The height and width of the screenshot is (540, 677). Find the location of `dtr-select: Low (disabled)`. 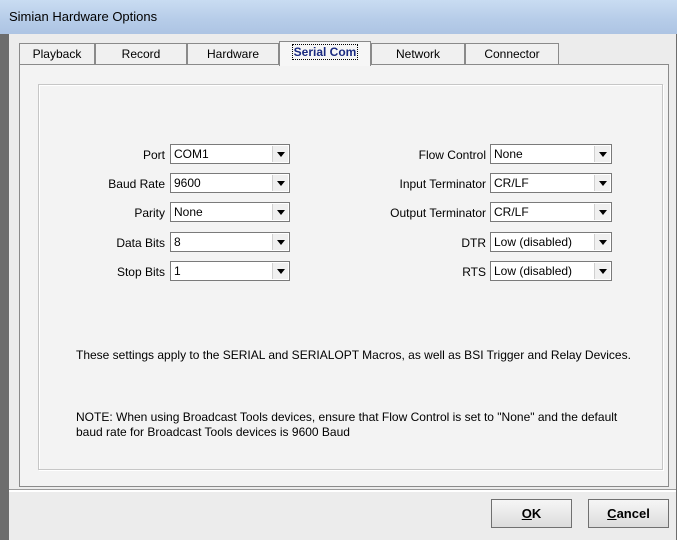

dtr-select: Low (disabled) is located at coordinates (551, 242).